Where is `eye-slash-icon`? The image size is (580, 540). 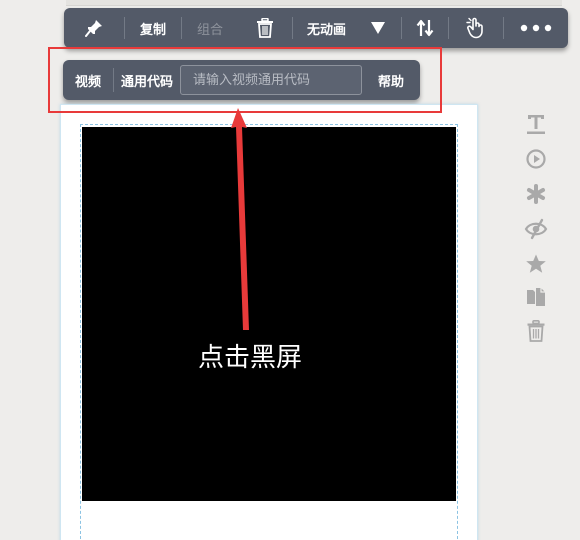 eye-slash-icon is located at coordinates (536, 229).